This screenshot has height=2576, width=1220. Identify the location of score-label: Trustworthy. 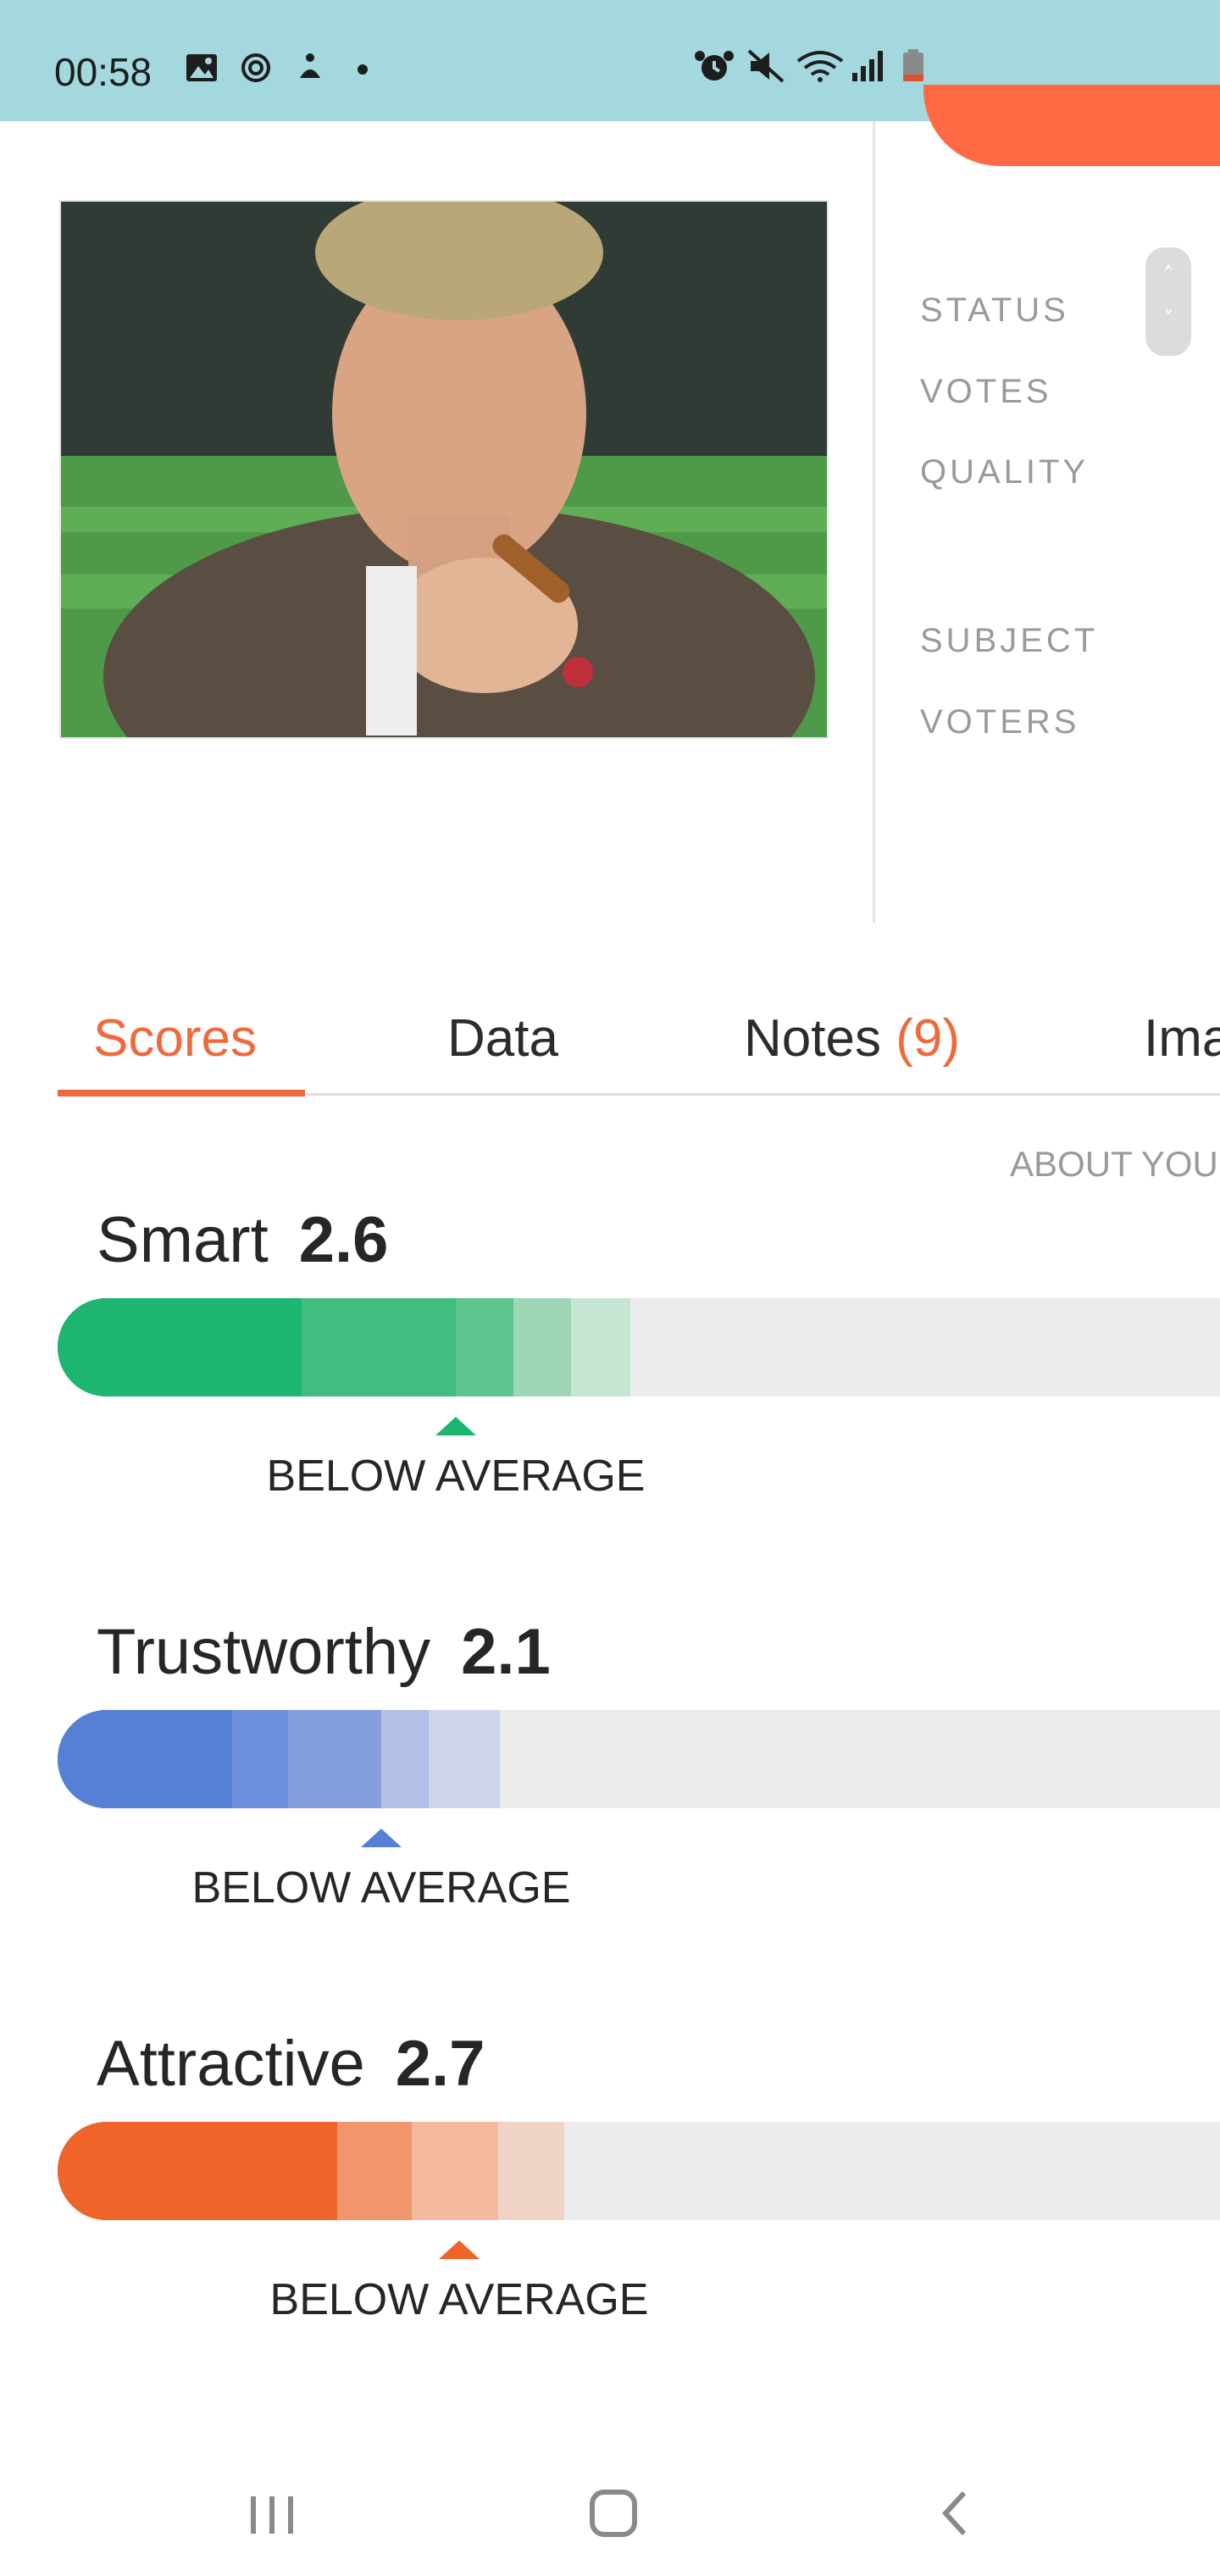
(264, 1652).